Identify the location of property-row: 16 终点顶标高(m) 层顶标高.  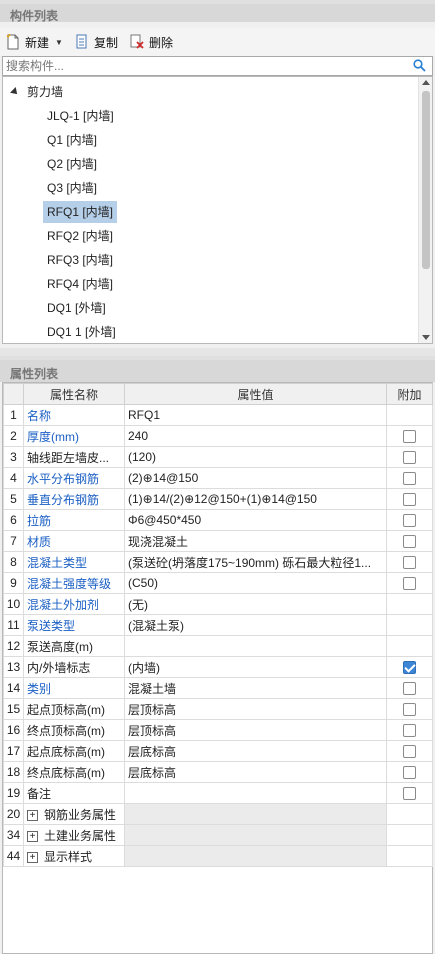
(218, 730).